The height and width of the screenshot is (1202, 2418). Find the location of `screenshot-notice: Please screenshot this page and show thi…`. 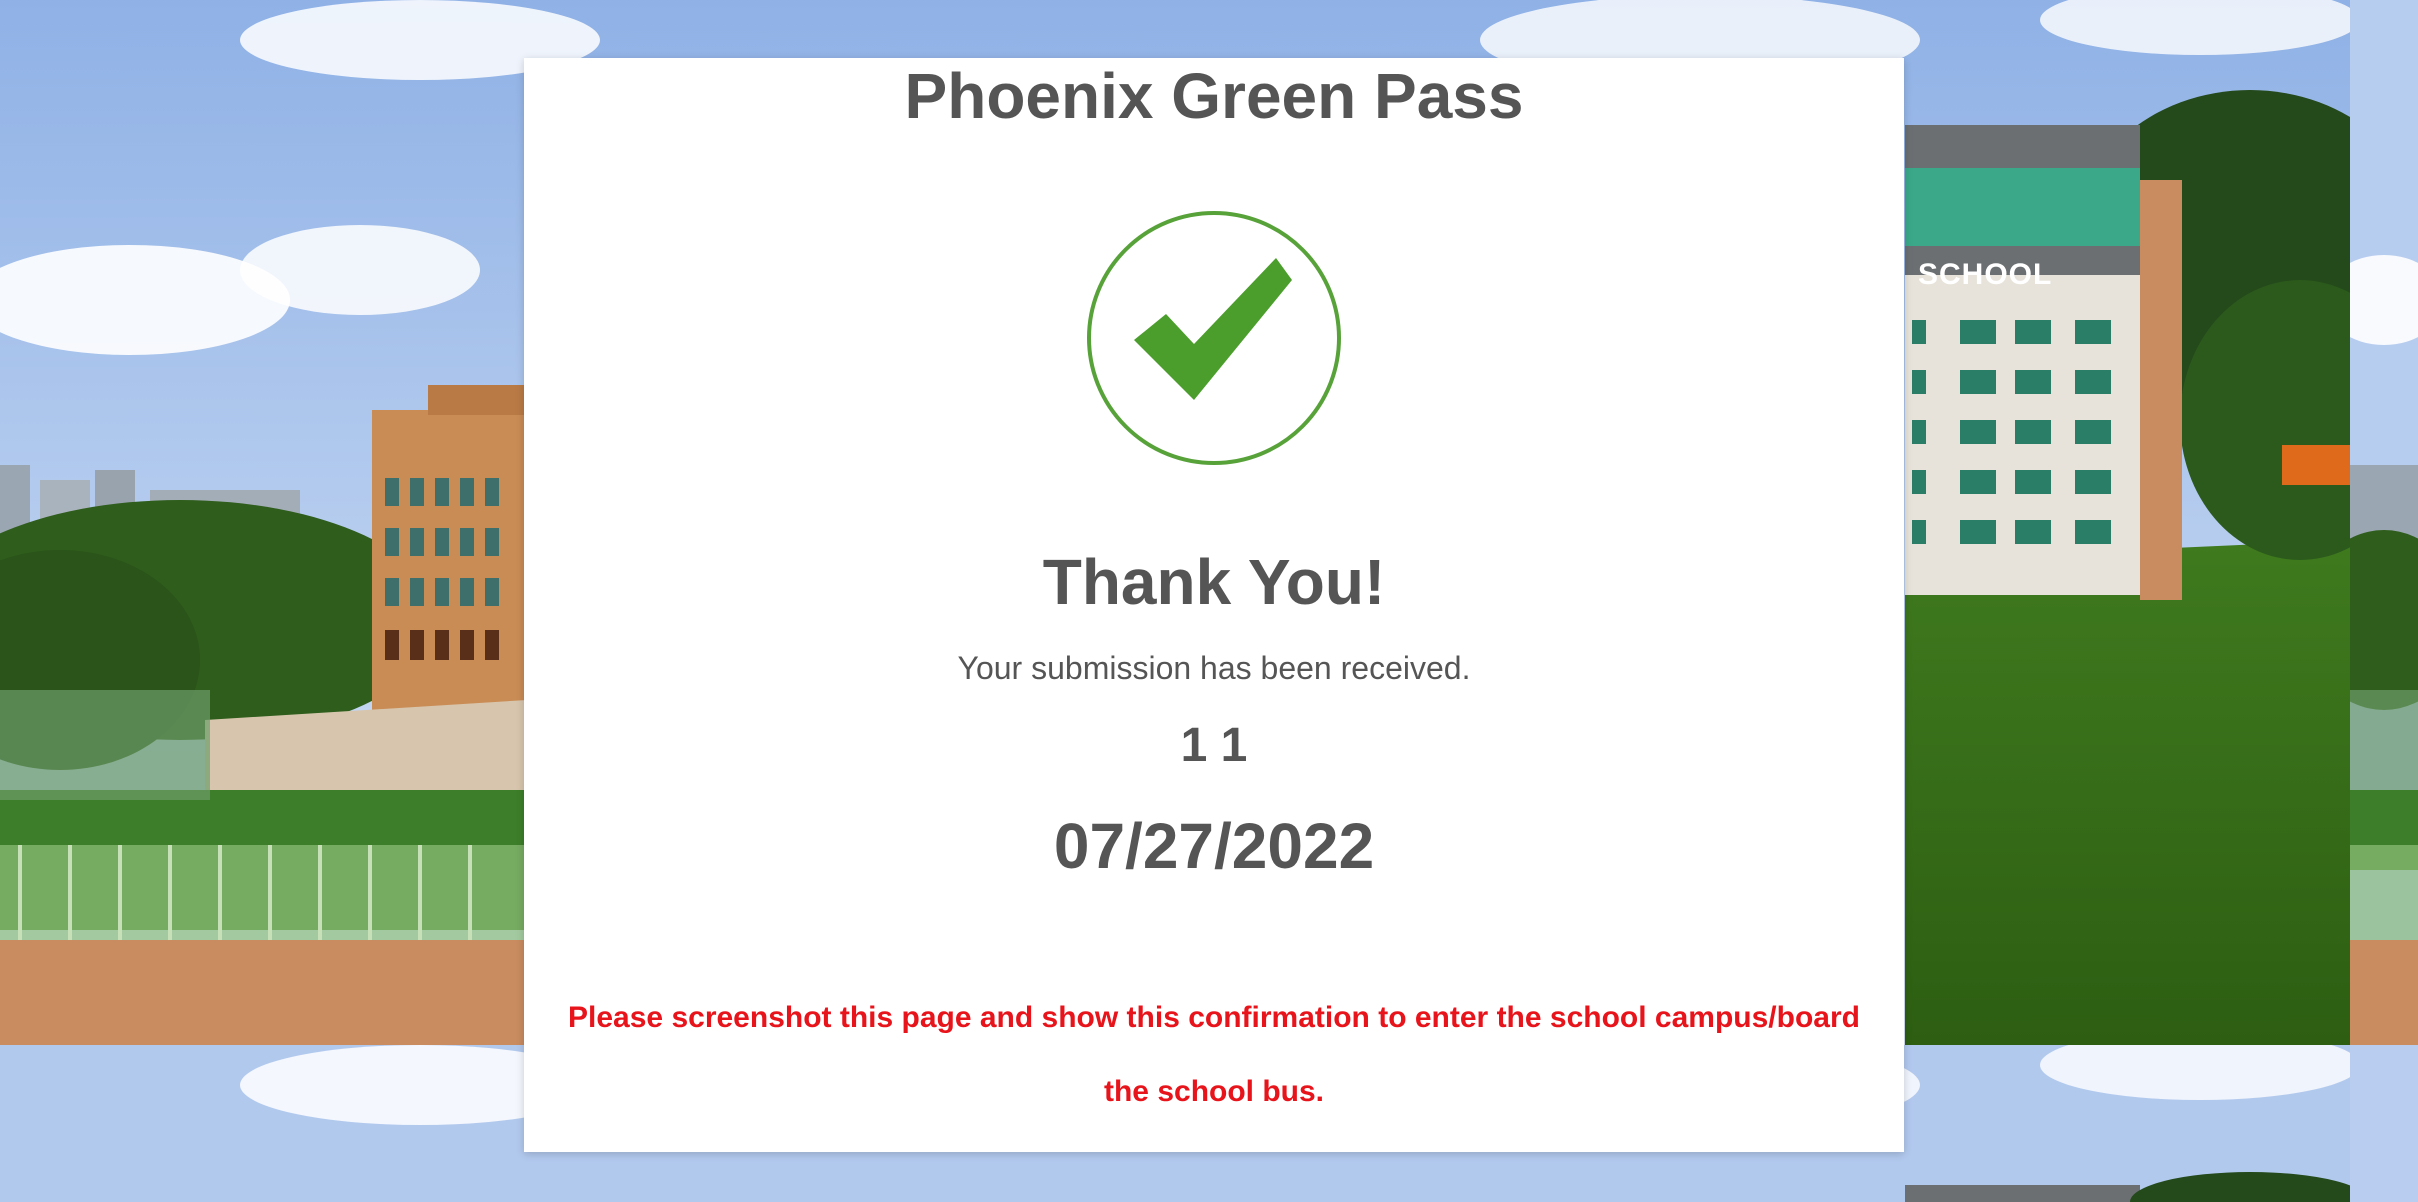

screenshot-notice: Please screenshot this page and show thi… is located at coordinates (1214, 1054).